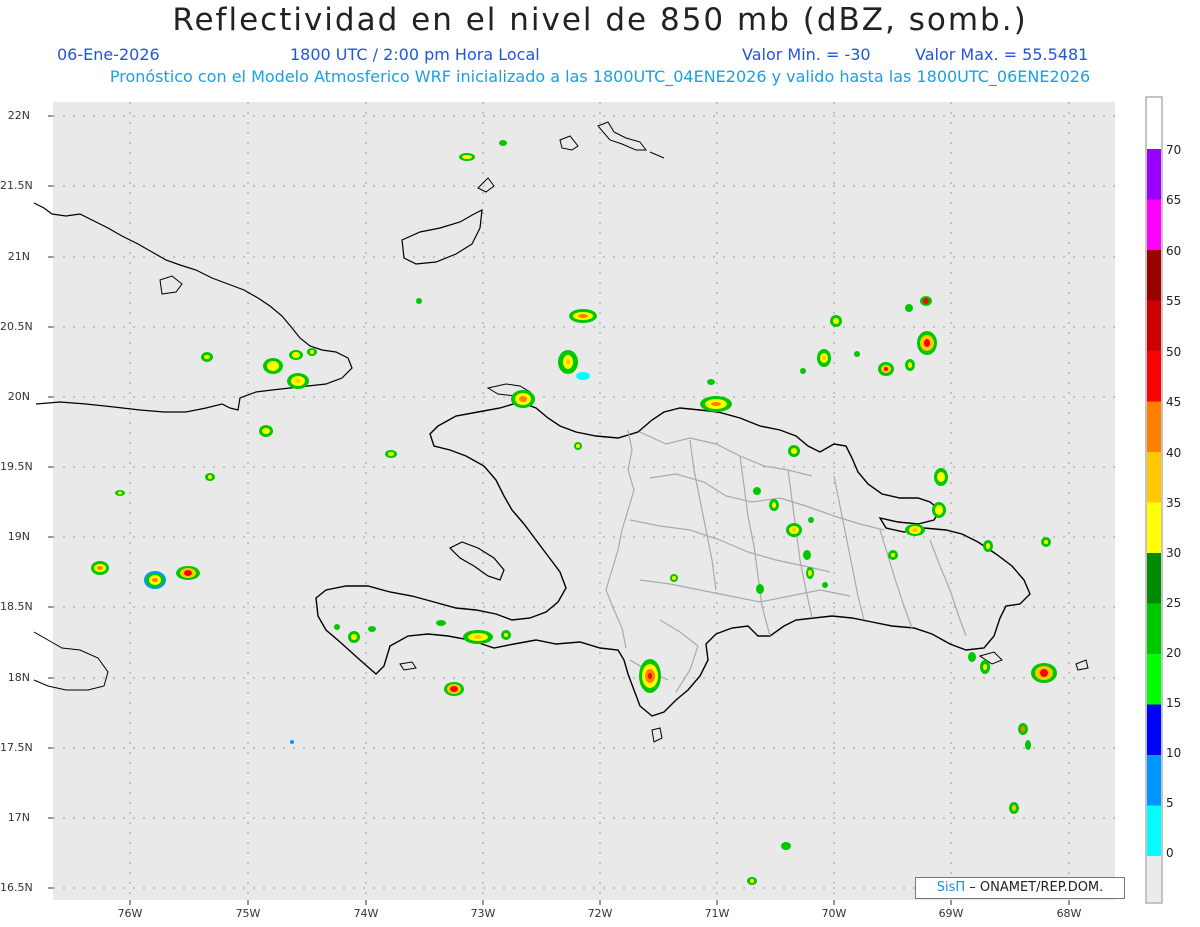 Image resolution: width=1200 pixels, height=927 pixels. I want to click on lat-label: 21.5N, so click(16, 185).